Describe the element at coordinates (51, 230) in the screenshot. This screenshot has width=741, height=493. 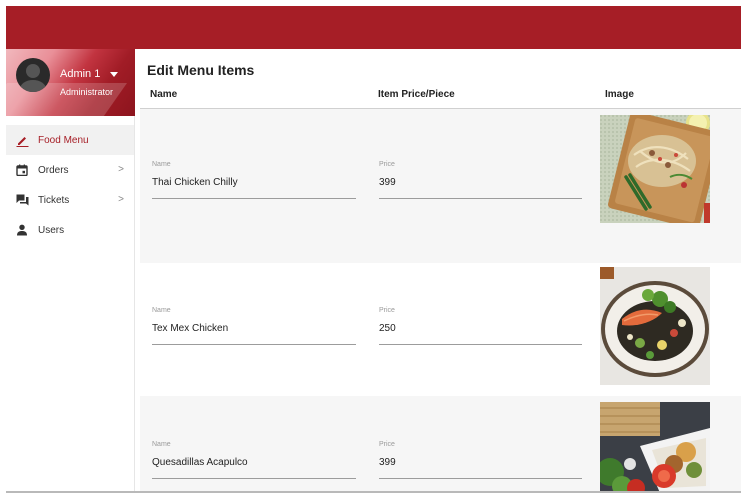
I see `sidebar-item-label: Users` at that location.